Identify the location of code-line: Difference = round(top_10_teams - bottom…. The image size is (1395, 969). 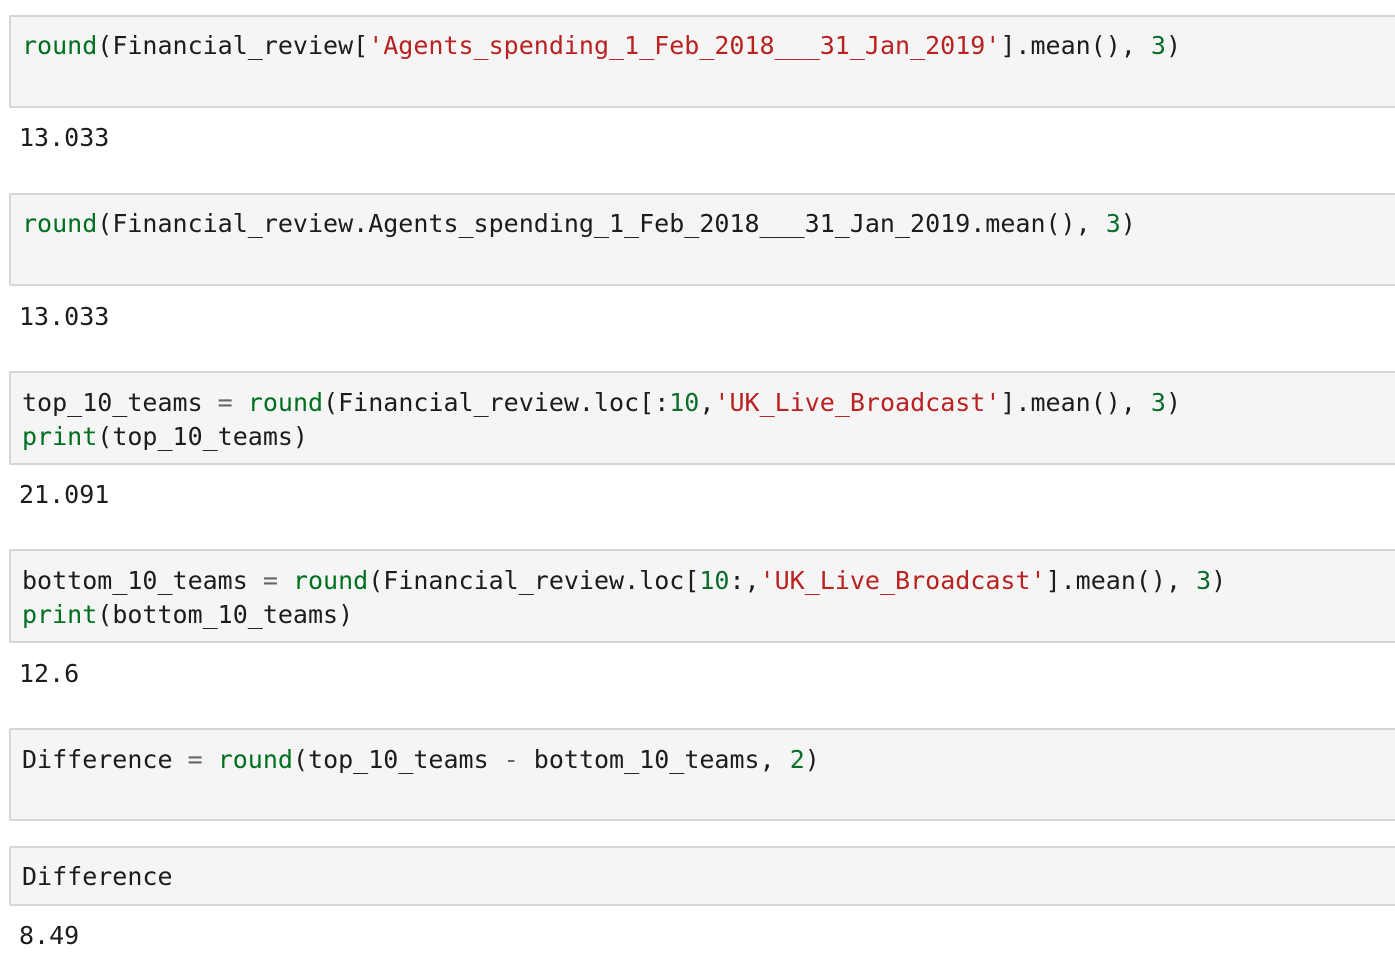
(421, 760).